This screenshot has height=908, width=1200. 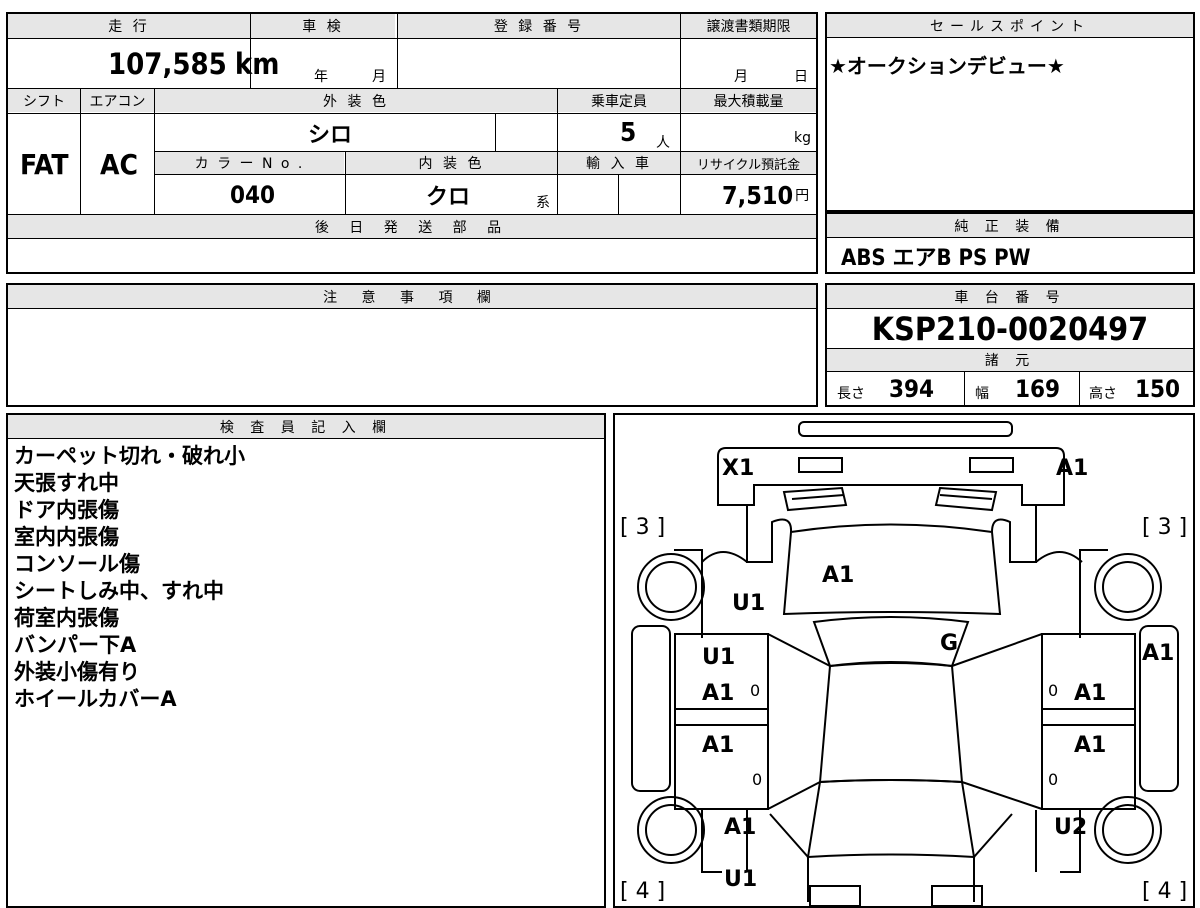 What do you see at coordinates (1038, 389) in the screenshot?
I see `width-value: 169` at bounding box center [1038, 389].